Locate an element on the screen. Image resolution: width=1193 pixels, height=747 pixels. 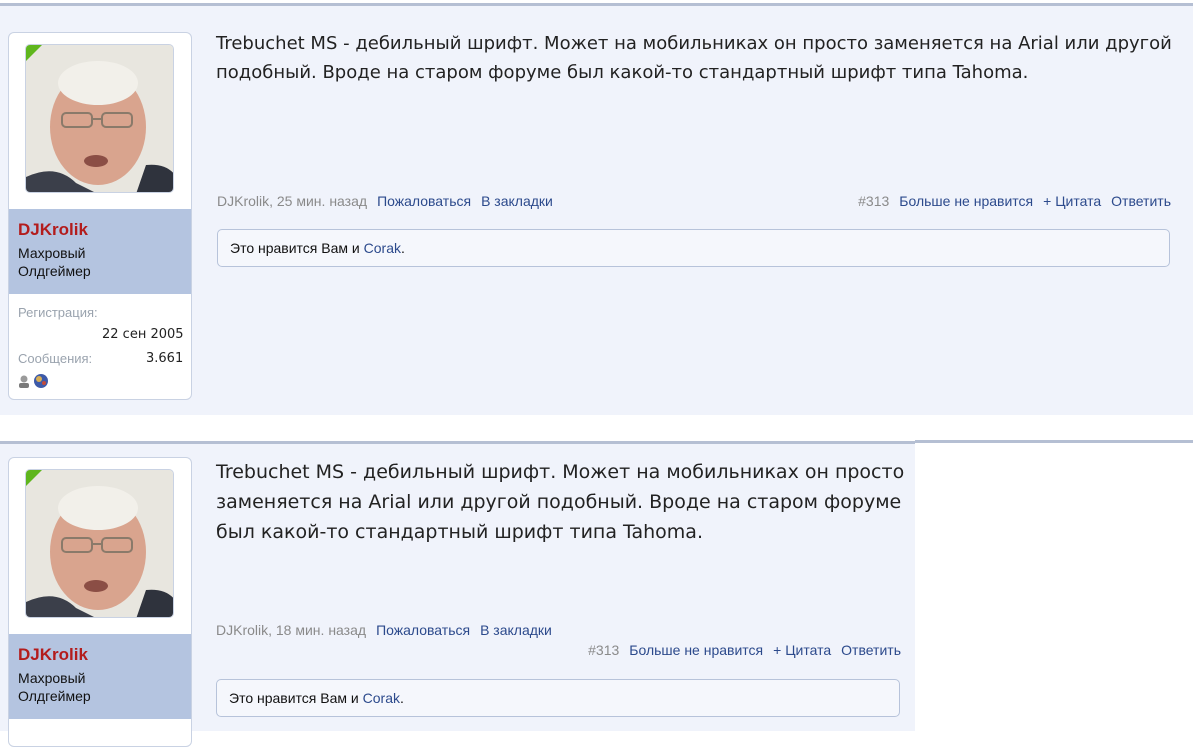
user-award-icon is located at coordinates (24, 381).